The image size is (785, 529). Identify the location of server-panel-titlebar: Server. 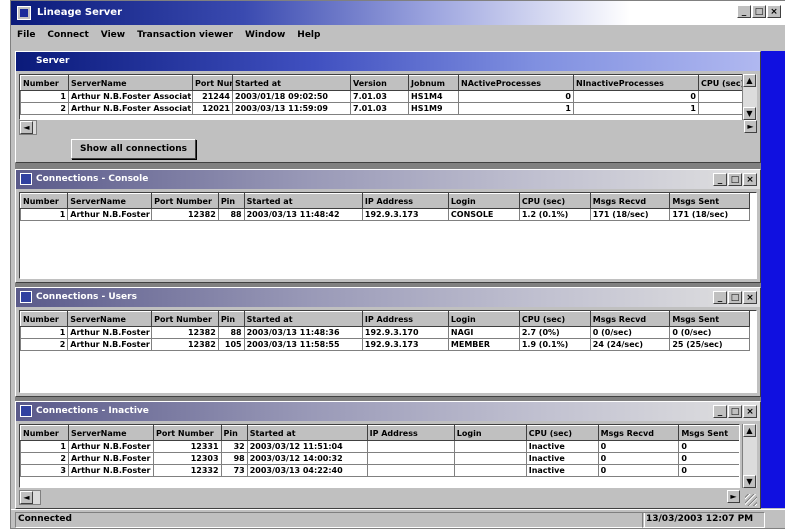
(388, 61).